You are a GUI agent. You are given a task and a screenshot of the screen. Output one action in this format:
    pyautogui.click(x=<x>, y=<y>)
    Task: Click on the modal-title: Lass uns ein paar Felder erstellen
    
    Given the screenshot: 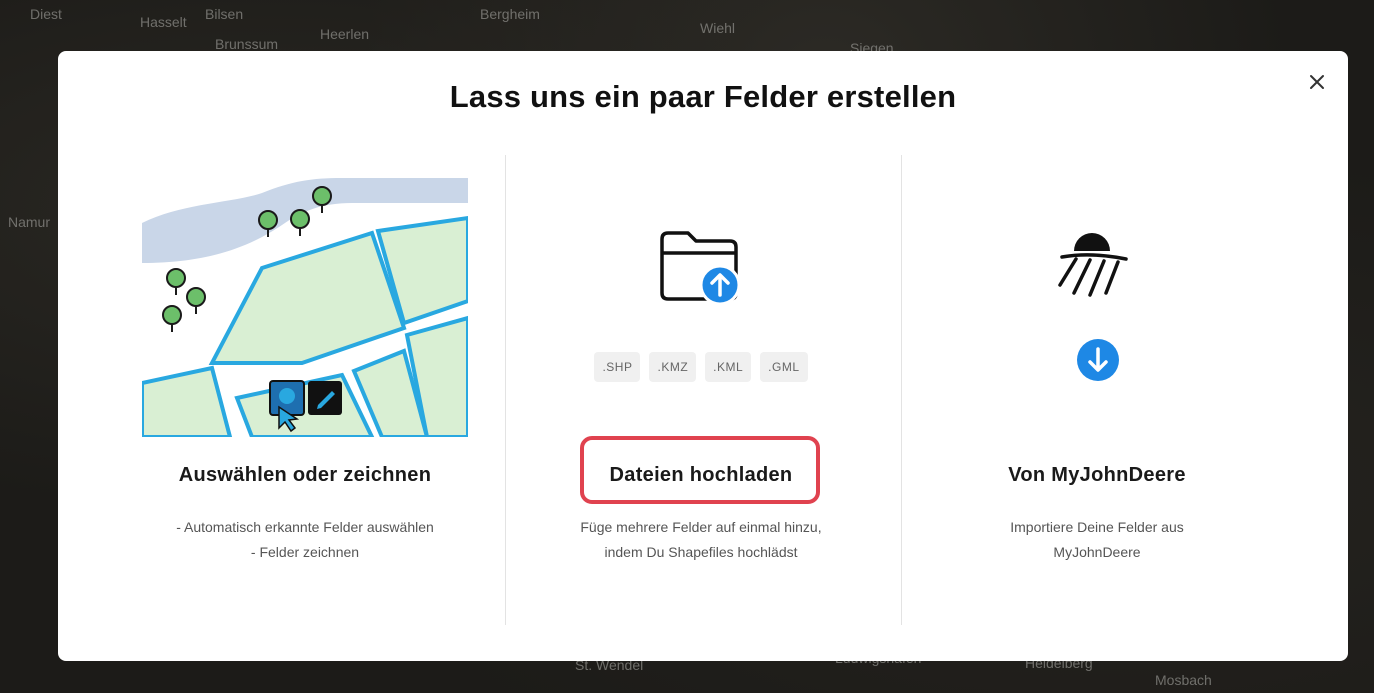 What is the action you would take?
    pyautogui.click(x=703, y=96)
    